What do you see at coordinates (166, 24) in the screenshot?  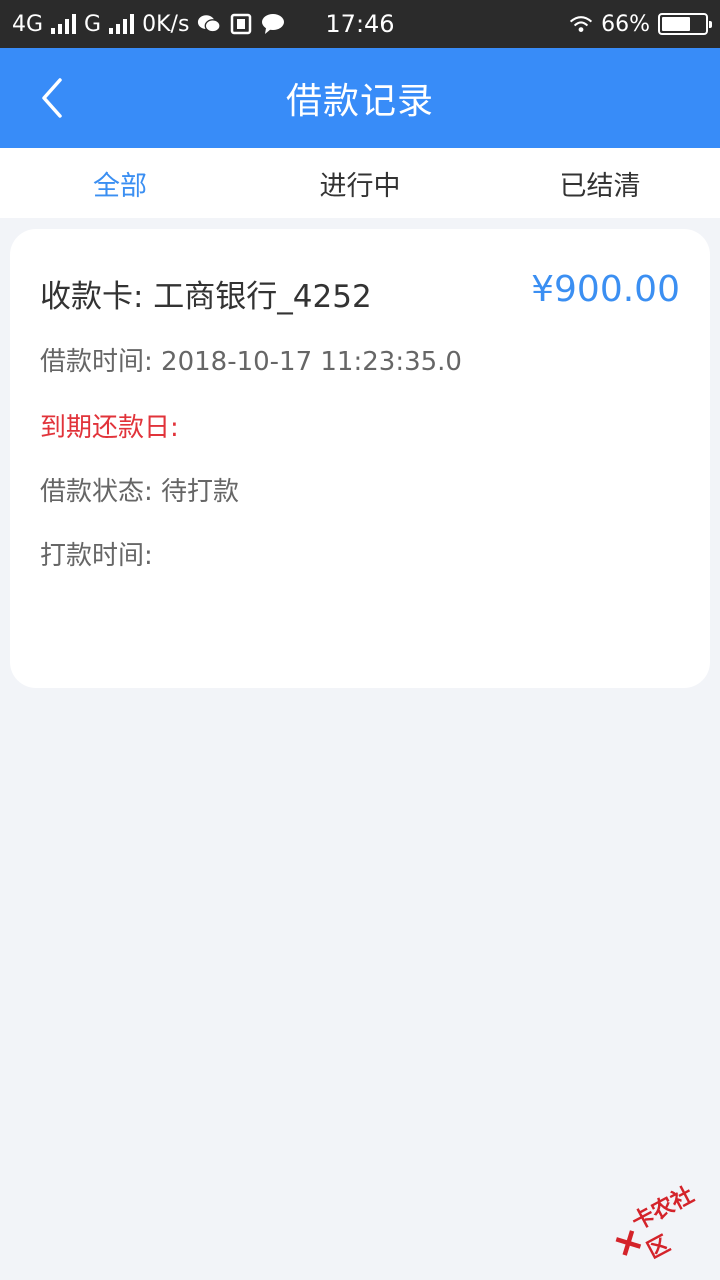 I see `network-speed: 0K/s` at bounding box center [166, 24].